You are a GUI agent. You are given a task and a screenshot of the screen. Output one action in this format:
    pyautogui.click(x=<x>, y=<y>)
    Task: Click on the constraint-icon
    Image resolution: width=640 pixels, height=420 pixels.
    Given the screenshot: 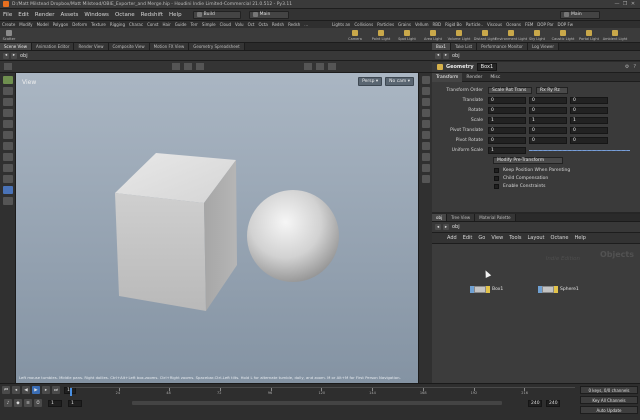 What is the action you would take?
    pyautogui.click(x=200, y=66)
    